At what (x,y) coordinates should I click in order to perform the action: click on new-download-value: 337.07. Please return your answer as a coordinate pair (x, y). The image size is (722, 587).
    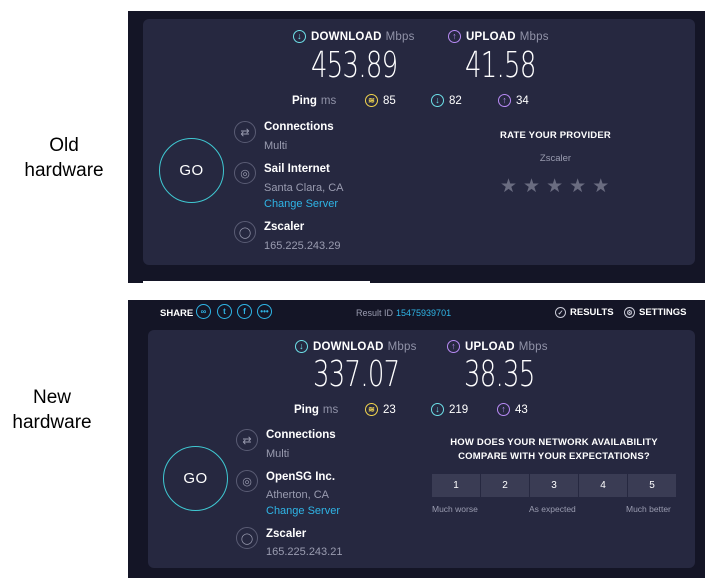
    Looking at the image, I should click on (356, 374).